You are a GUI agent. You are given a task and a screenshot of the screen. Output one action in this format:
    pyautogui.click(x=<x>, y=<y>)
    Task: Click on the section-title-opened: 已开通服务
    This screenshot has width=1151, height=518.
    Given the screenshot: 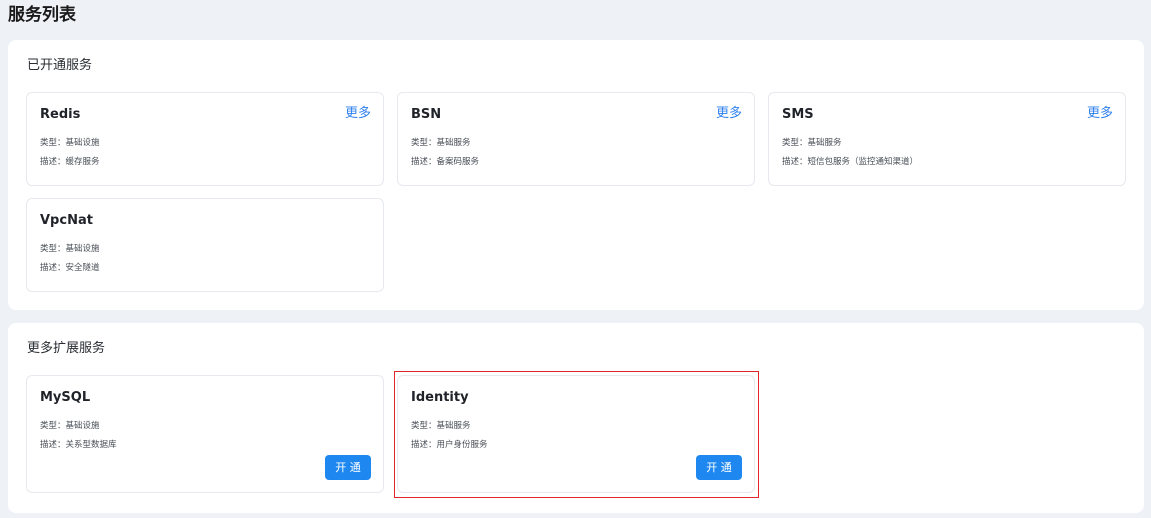 What is the action you would take?
    pyautogui.click(x=60, y=65)
    